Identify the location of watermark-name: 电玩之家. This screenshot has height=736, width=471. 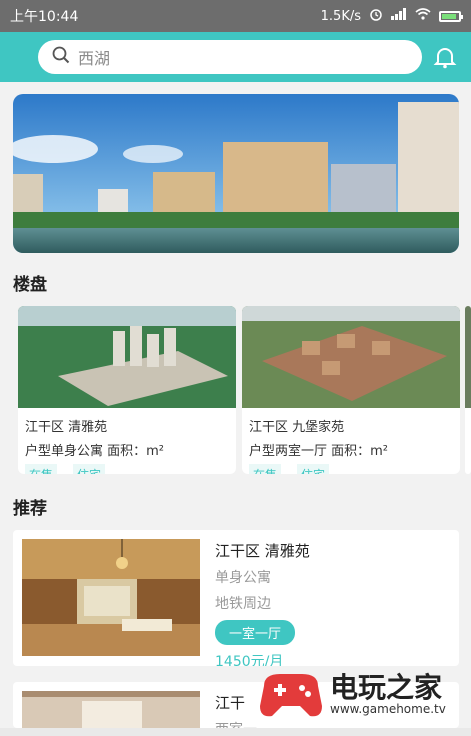
(386, 687).